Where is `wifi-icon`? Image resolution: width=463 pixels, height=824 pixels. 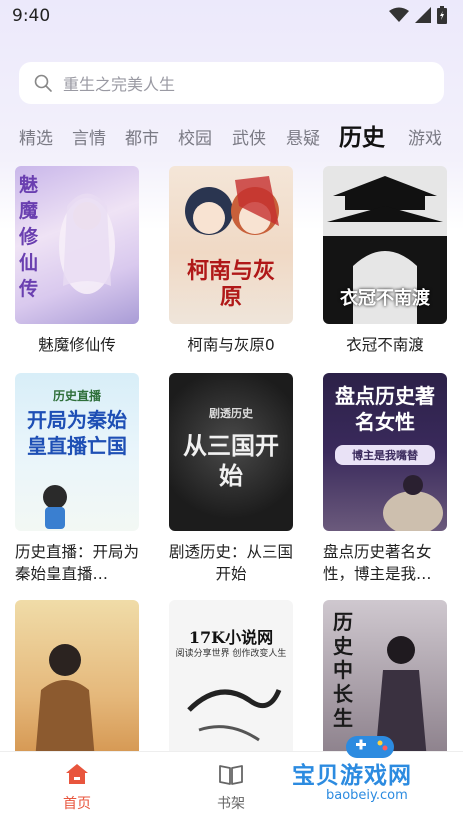
wifi-icon is located at coordinates (399, 14).